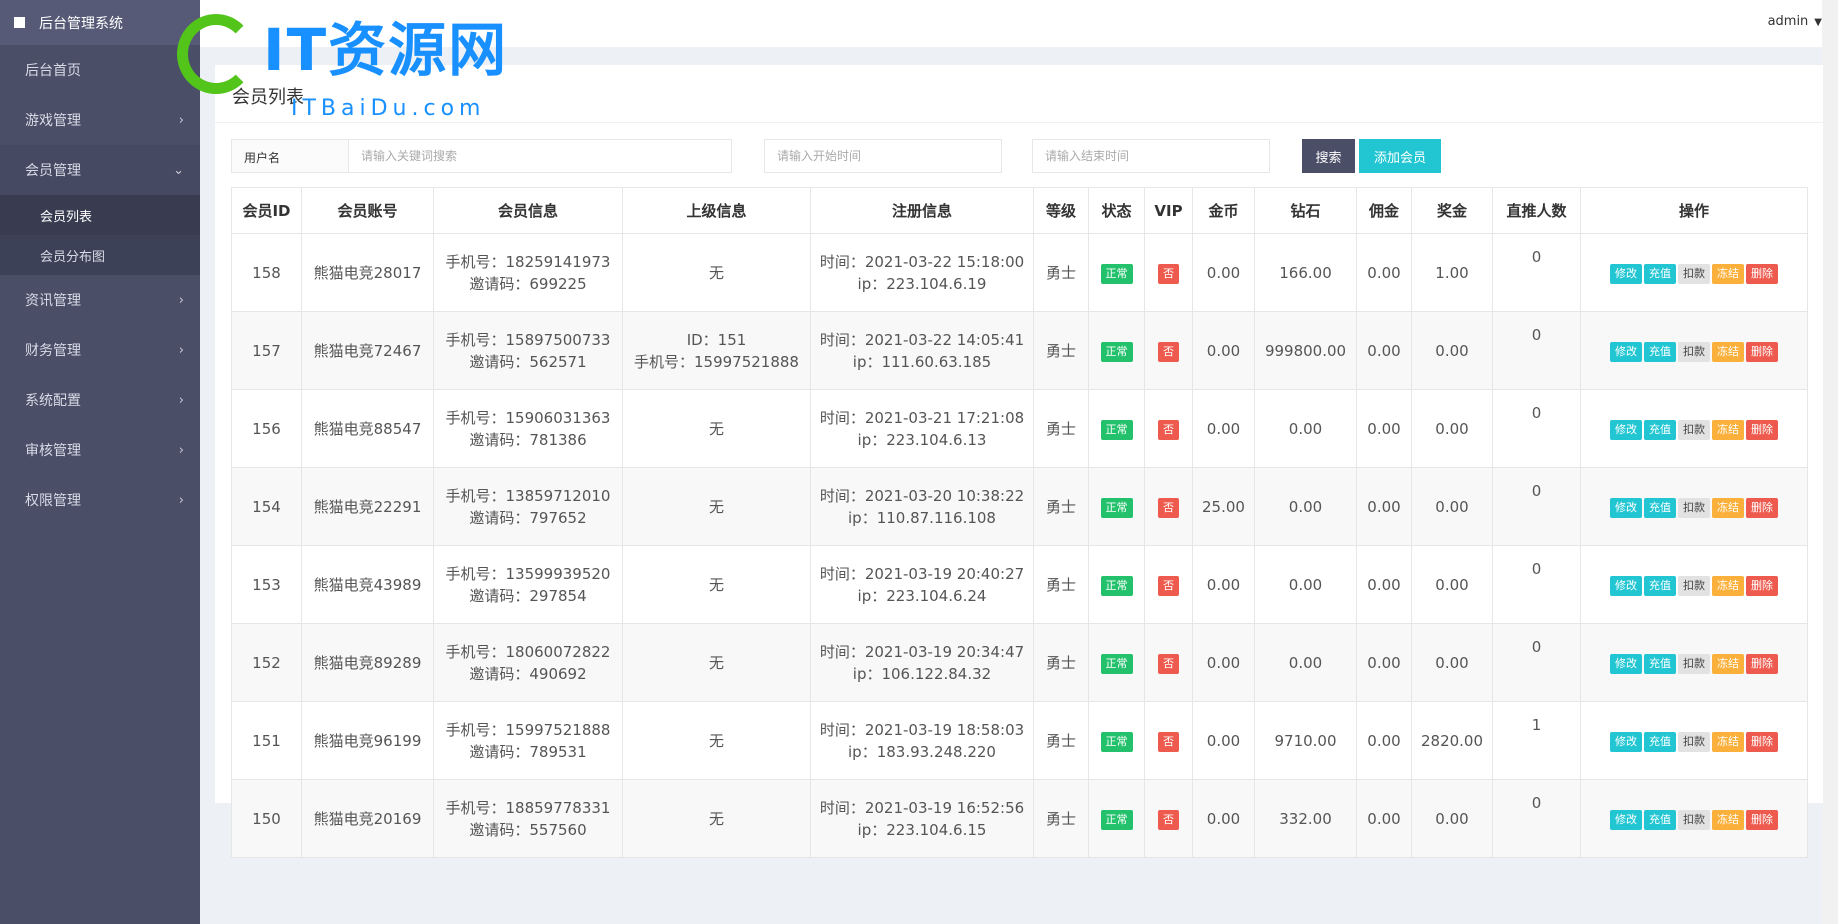 The height and width of the screenshot is (924, 1838). What do you see at coordinates (100, 400) in the screenshot?
I see `sidebar-item-config: 系统配置 ›` at bounding box center [100, 400].